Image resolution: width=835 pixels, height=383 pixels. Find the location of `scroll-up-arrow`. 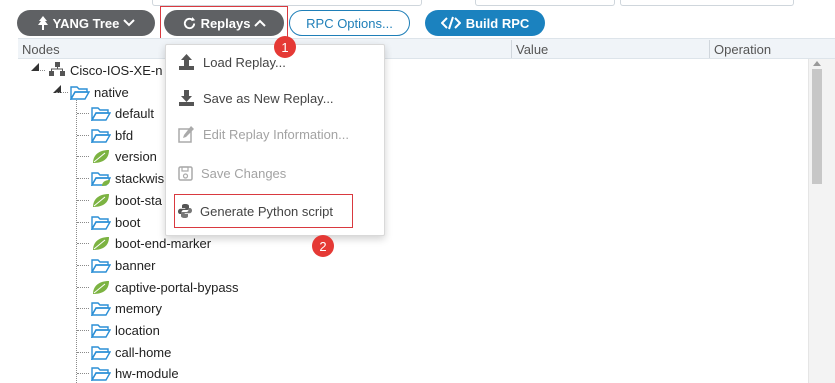

scroll-up-arrow is located at coordinates (817, 63).